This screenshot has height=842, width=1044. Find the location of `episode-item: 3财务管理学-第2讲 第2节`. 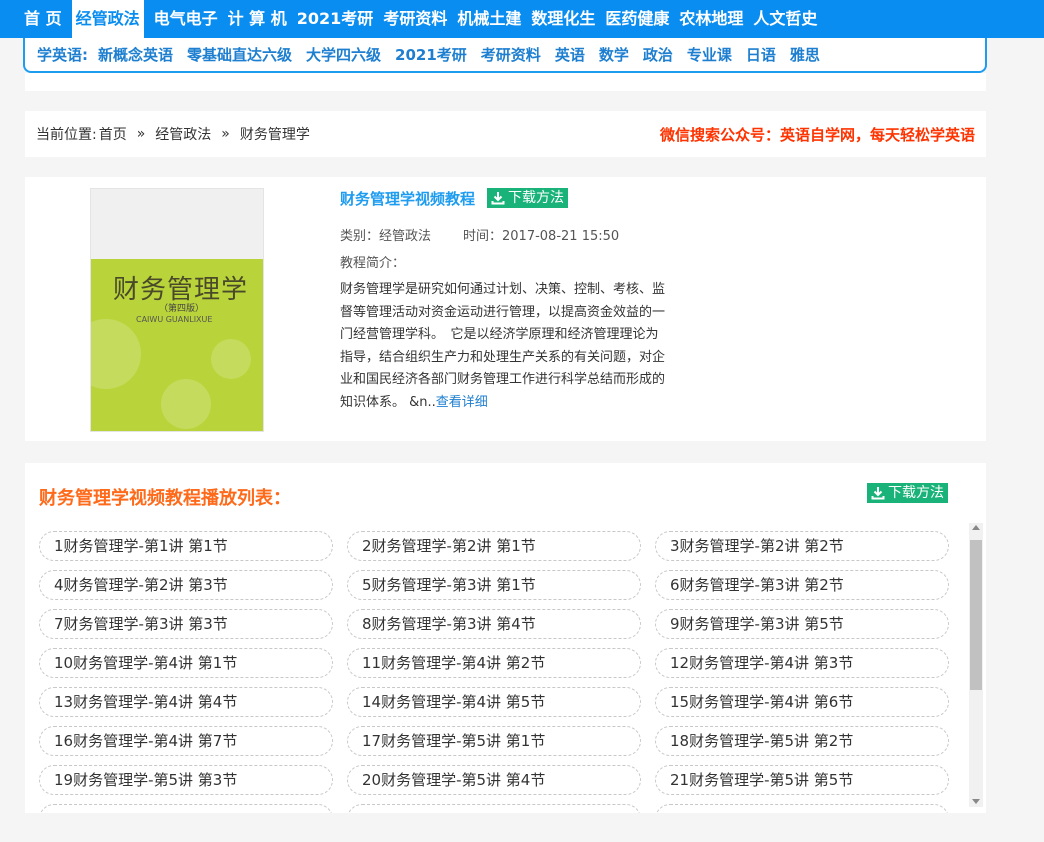

episode-item: 3财务管理学-第2讲 第2节 is located at coordinates (802, 546).